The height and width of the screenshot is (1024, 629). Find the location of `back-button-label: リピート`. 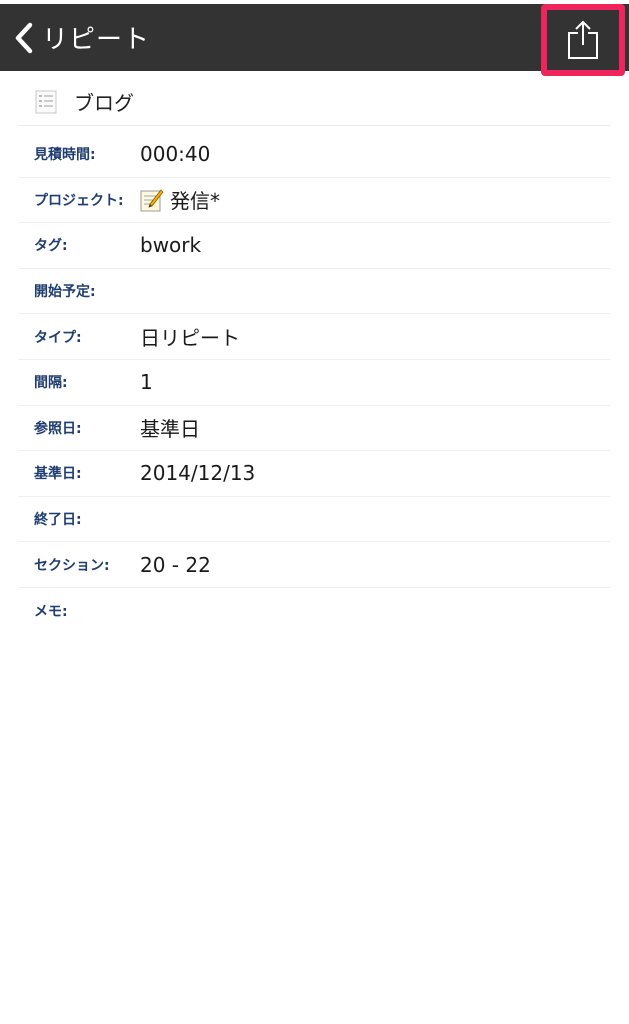

back-button-label: リピート is located at coordinates (96, 40).